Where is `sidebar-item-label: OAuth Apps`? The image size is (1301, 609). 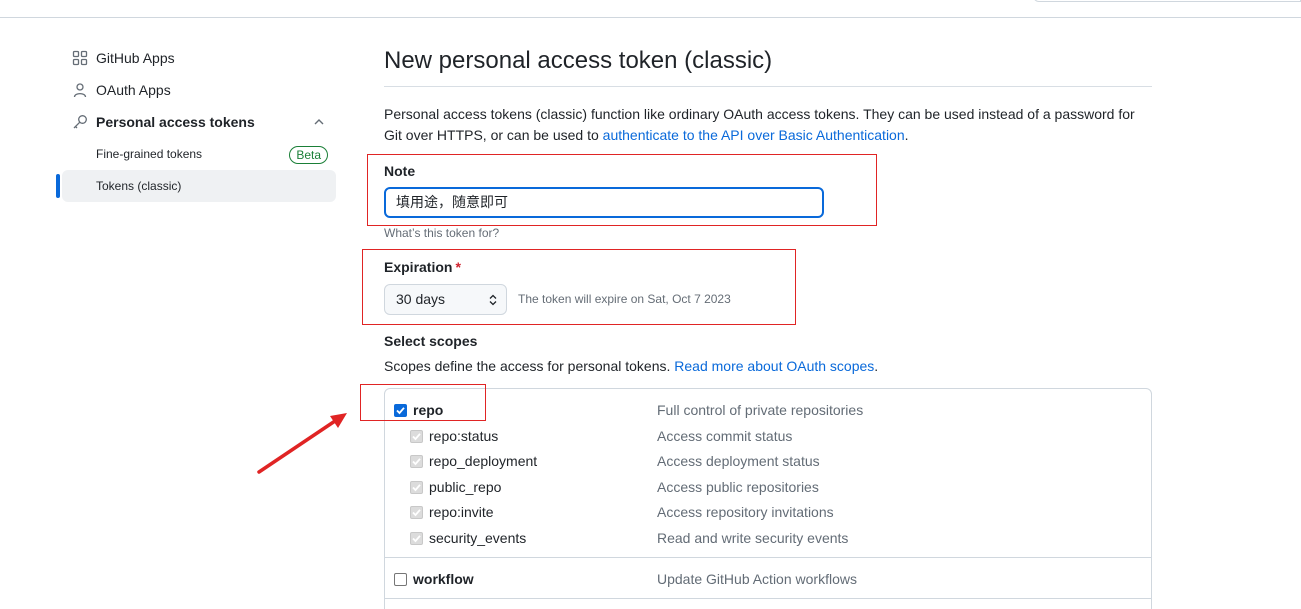
sidebar-item-label: OAuth Apps is located at coordinates (133, 90).